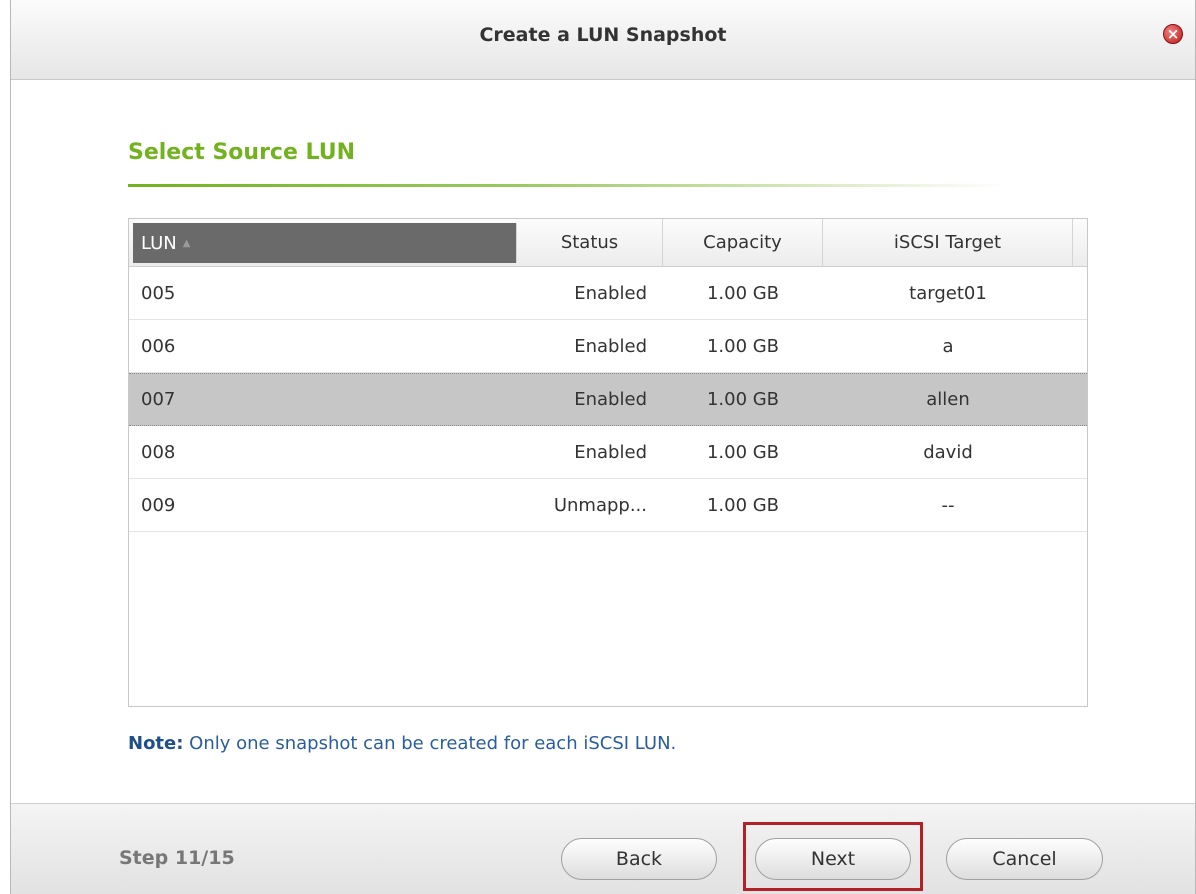 This screenshot has width=1196, height=894. I want to click on cell-lun: 006, so click(158, 346).